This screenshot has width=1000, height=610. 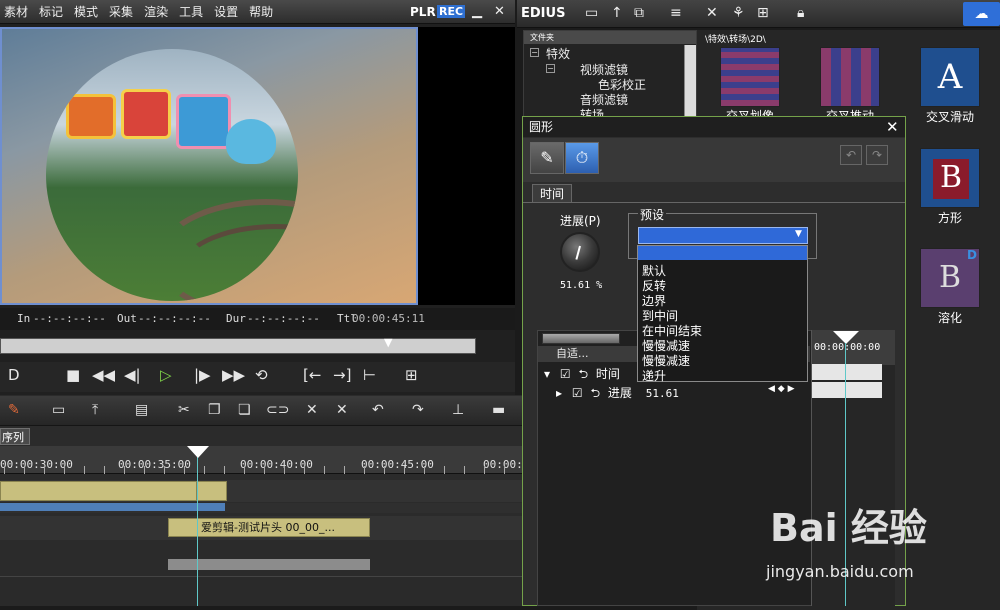 What do you see at coordinates (69, 318) in the screenshot?
I see `in-value: --:--:--:--` at bounding box center [69, 318].